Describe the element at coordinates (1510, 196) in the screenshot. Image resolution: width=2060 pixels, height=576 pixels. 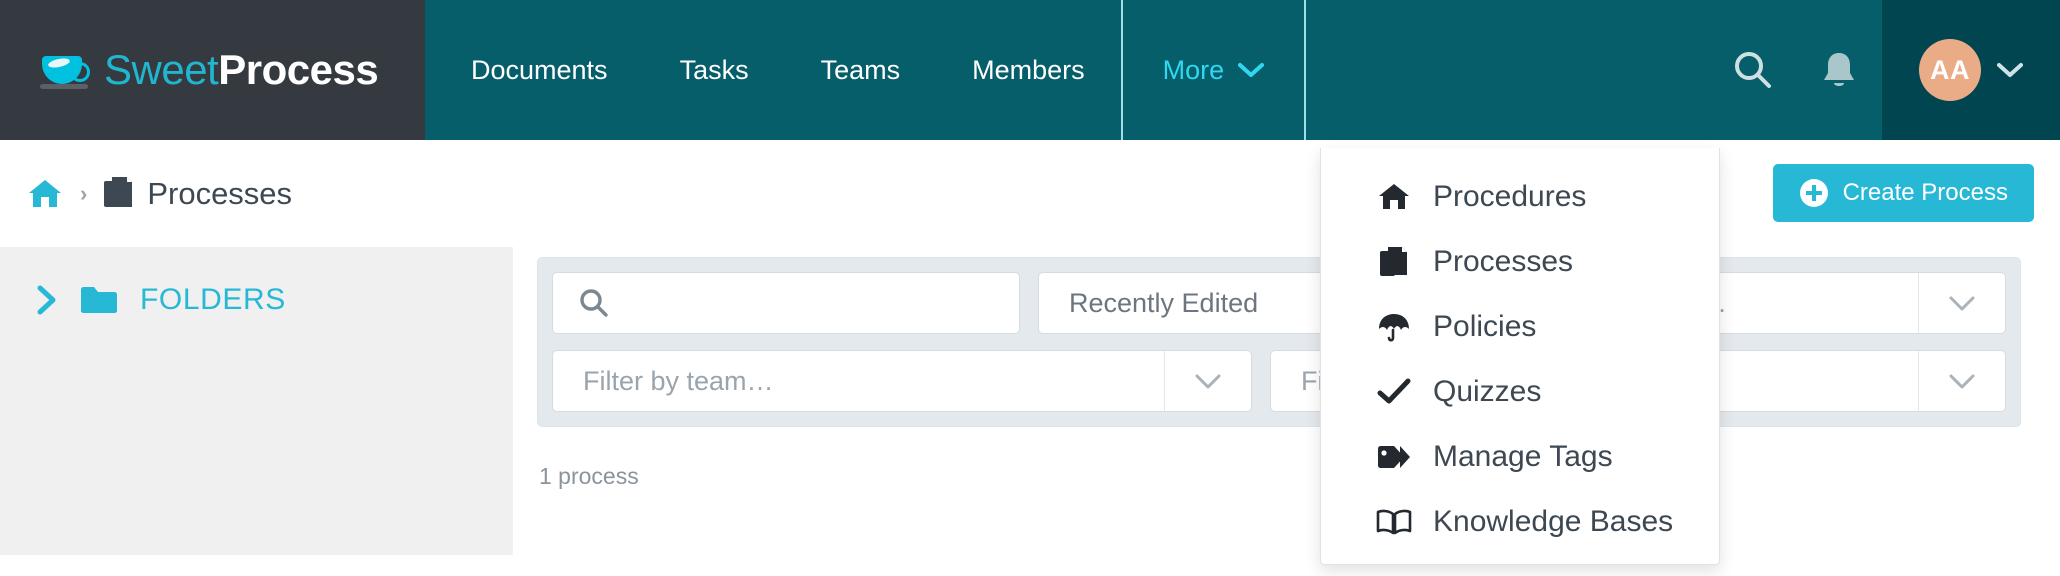
I see `menu-item-label: Procedures` at that location.